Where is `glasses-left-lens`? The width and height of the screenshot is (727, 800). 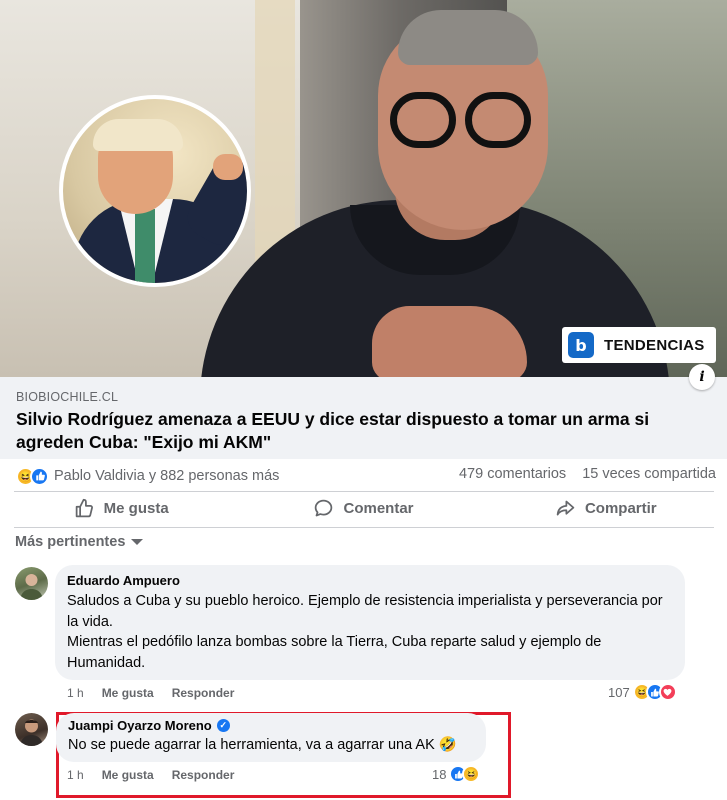
glasses-left-lens is located at coordinates (423, 120).